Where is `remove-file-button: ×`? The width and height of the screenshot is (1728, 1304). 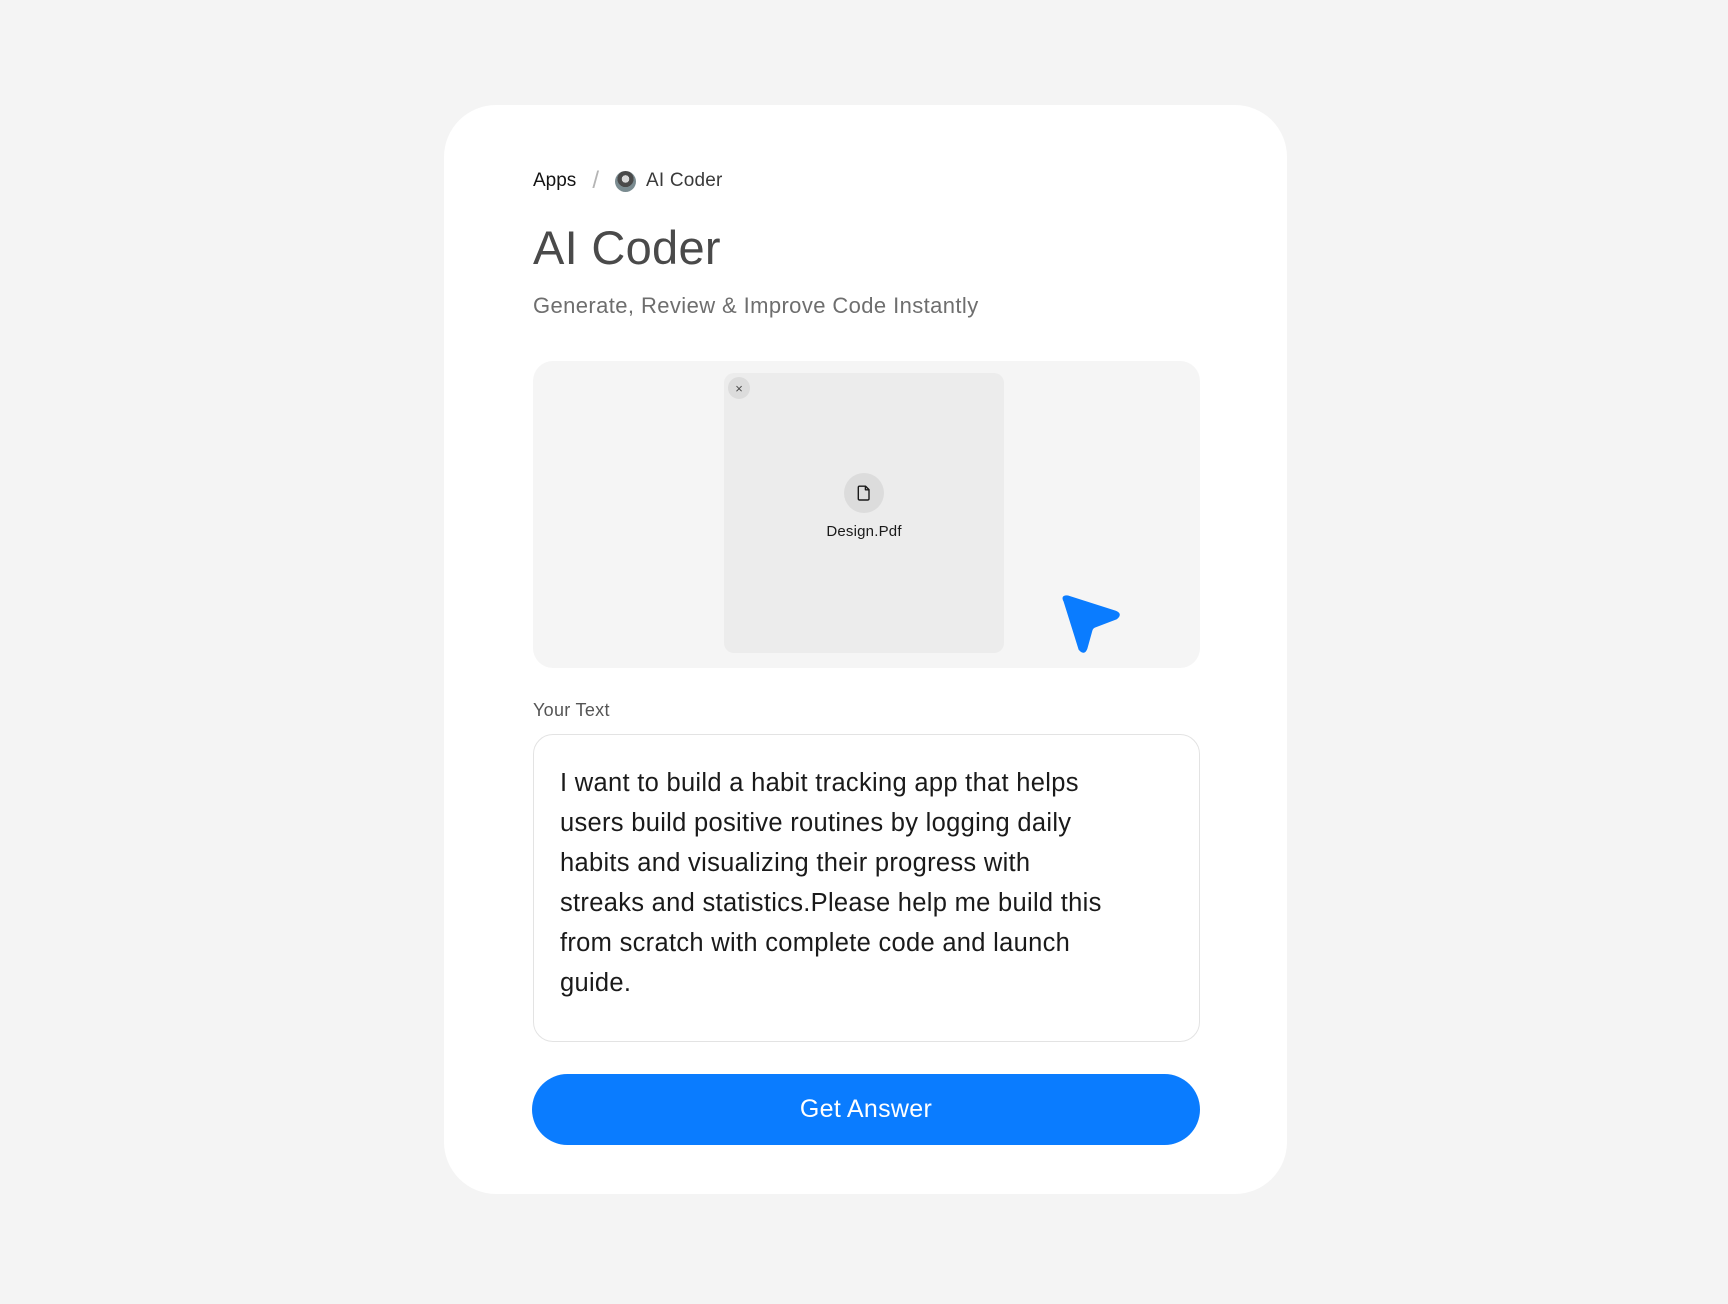 remove-file-button: × is located at coordinates (739, 388).